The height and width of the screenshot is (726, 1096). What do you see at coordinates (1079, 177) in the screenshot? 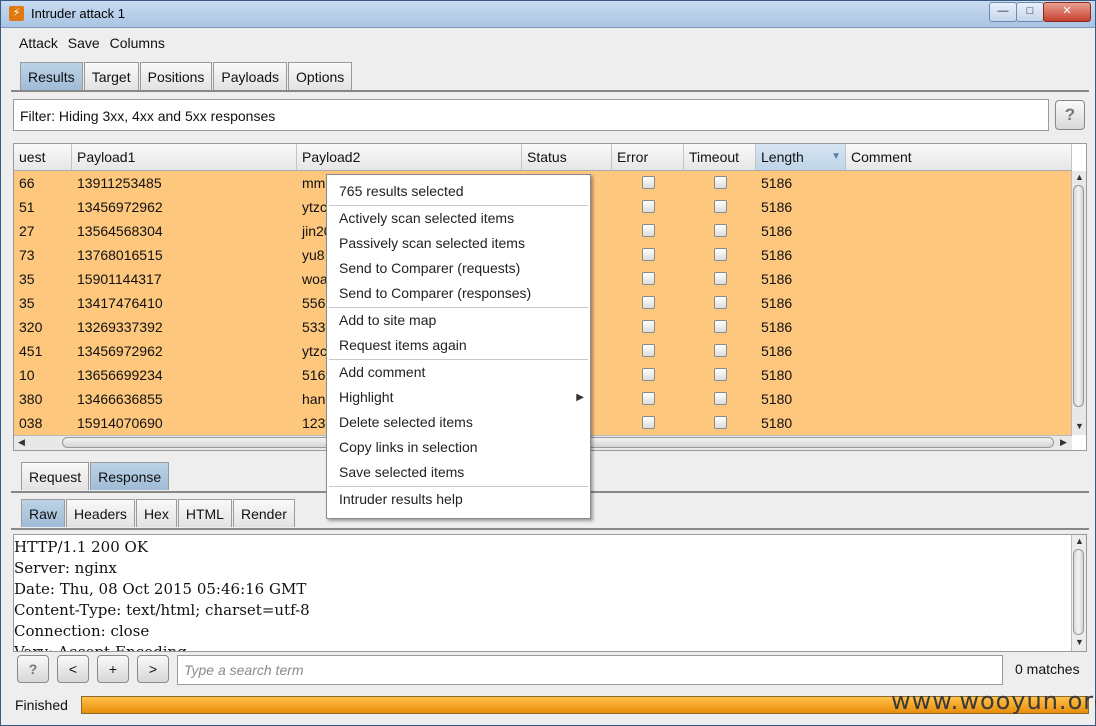
I see `scroll-up-icon: ▲` at bounding box center [1079, 177].